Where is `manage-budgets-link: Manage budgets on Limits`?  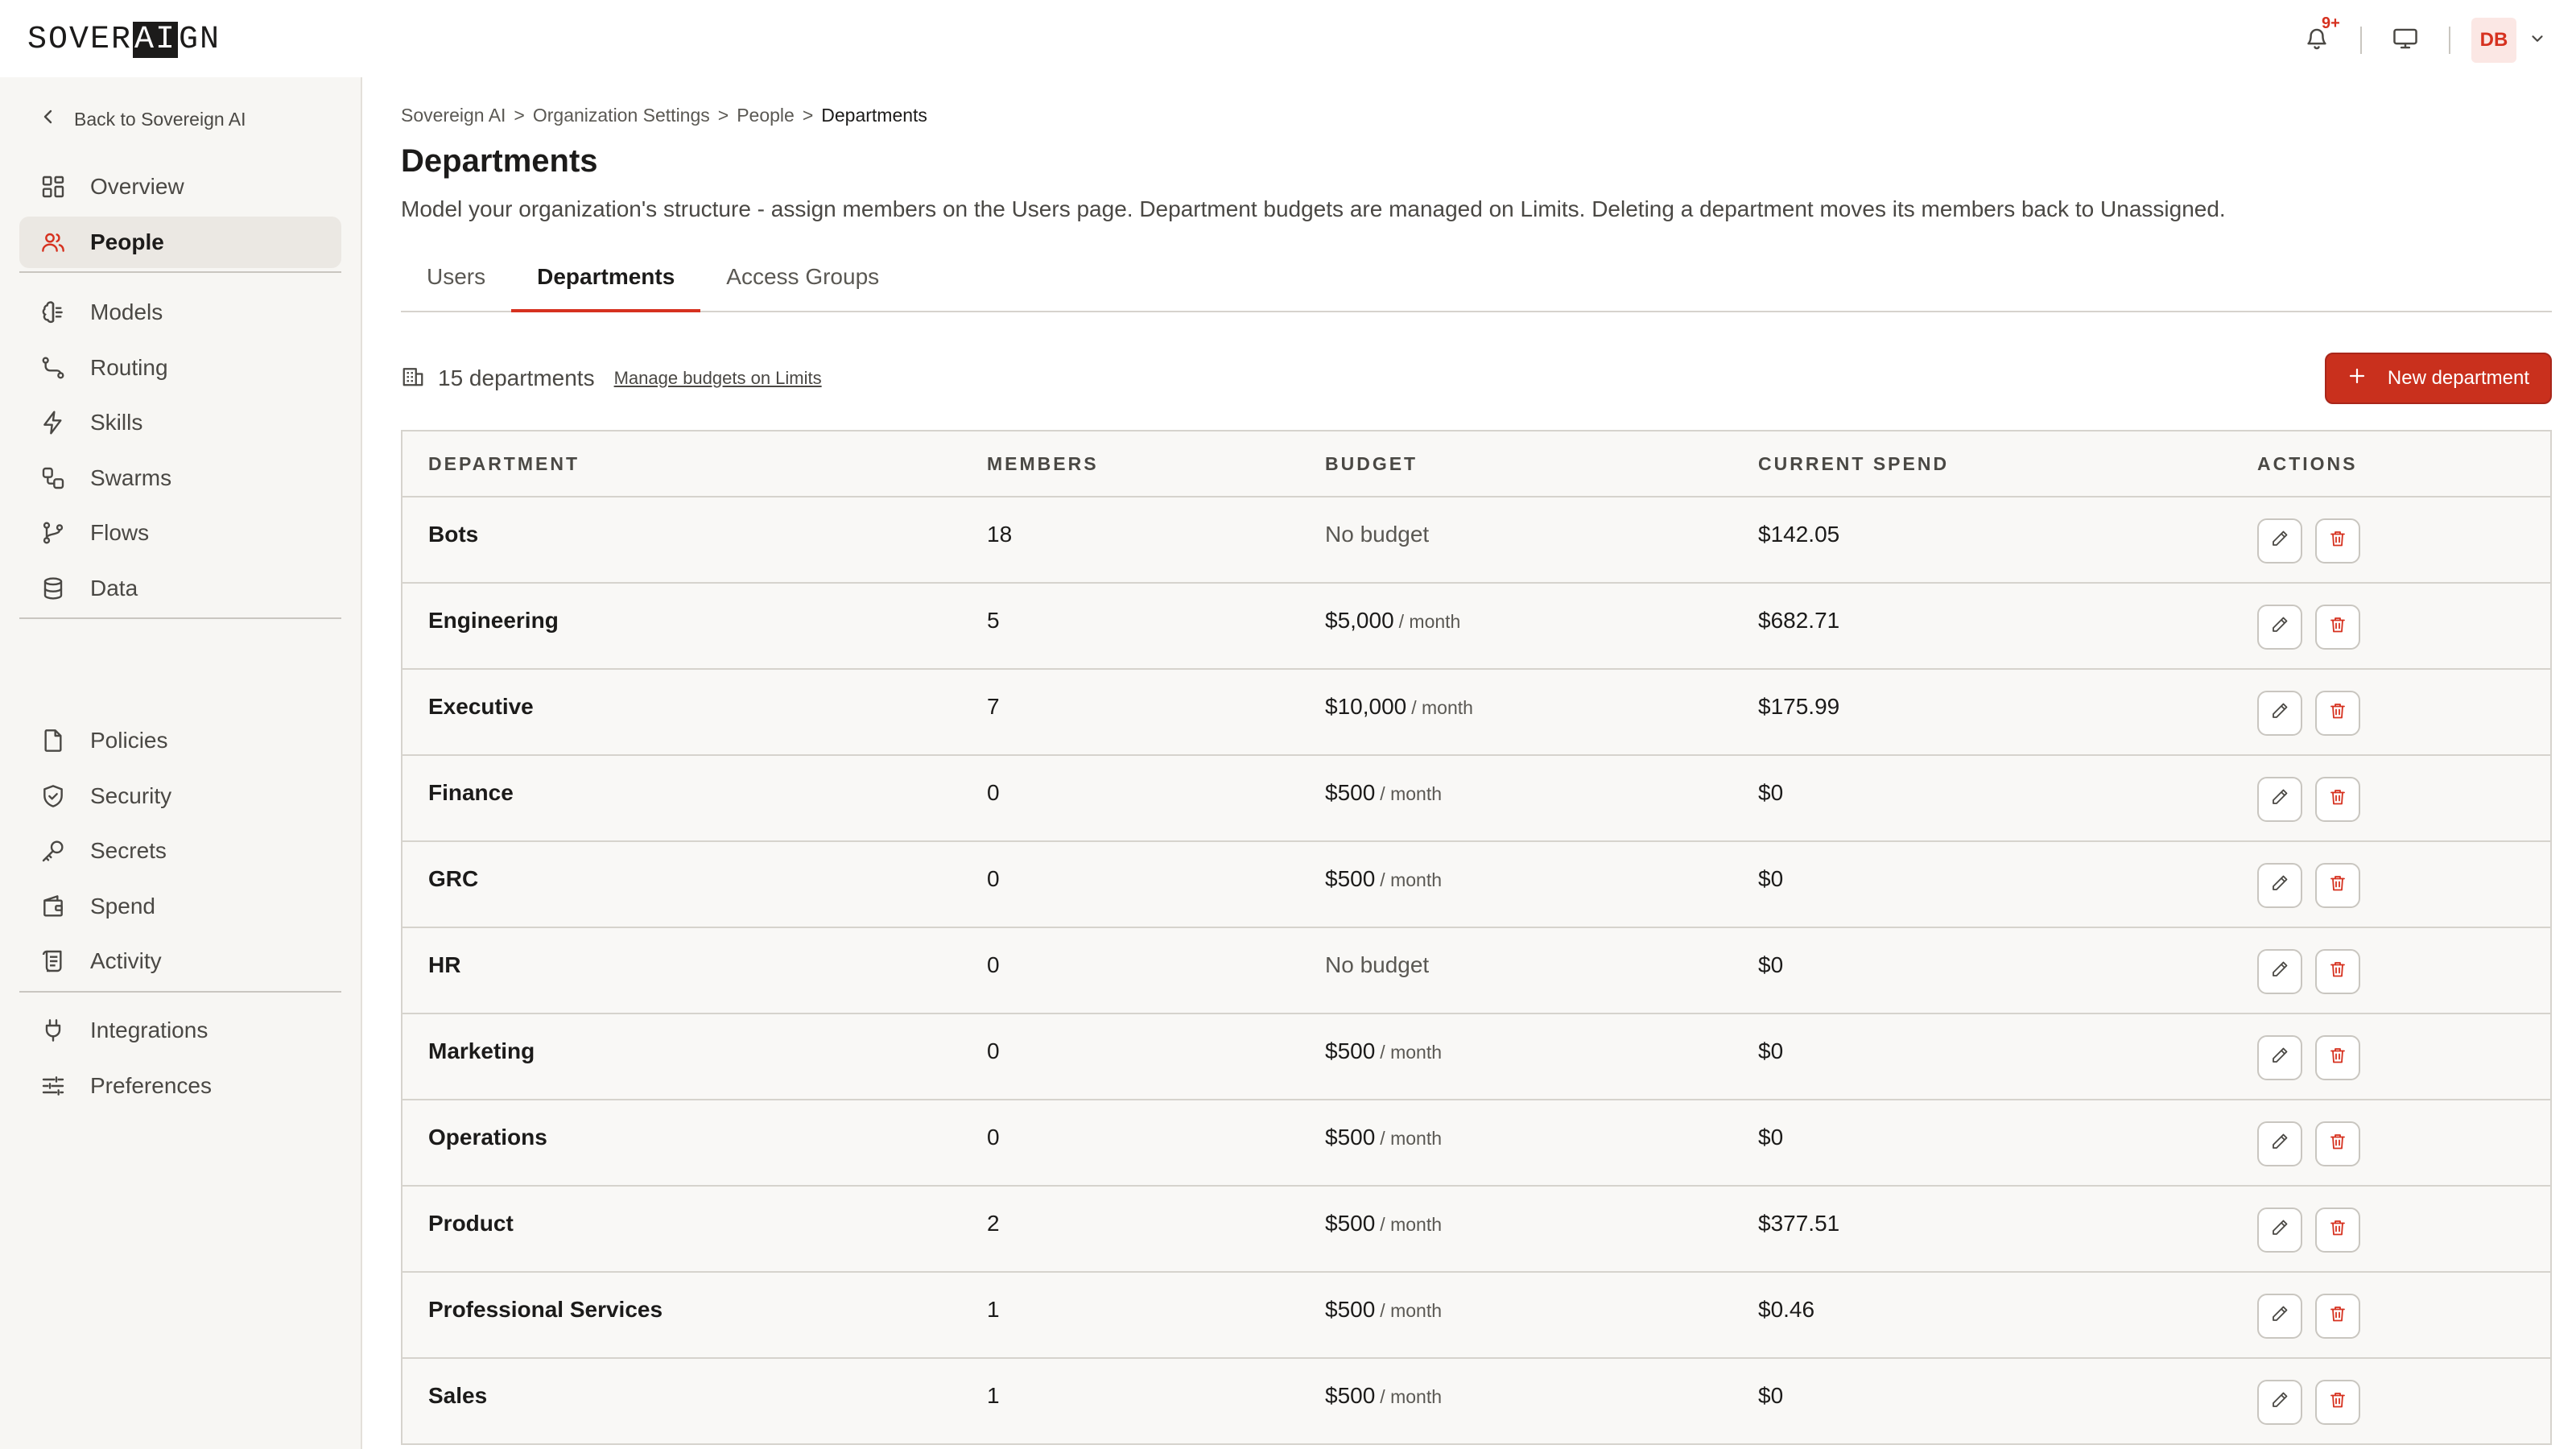 manage-budgets-link: Manage budgets on Limits is located at coordinates (718, 378).